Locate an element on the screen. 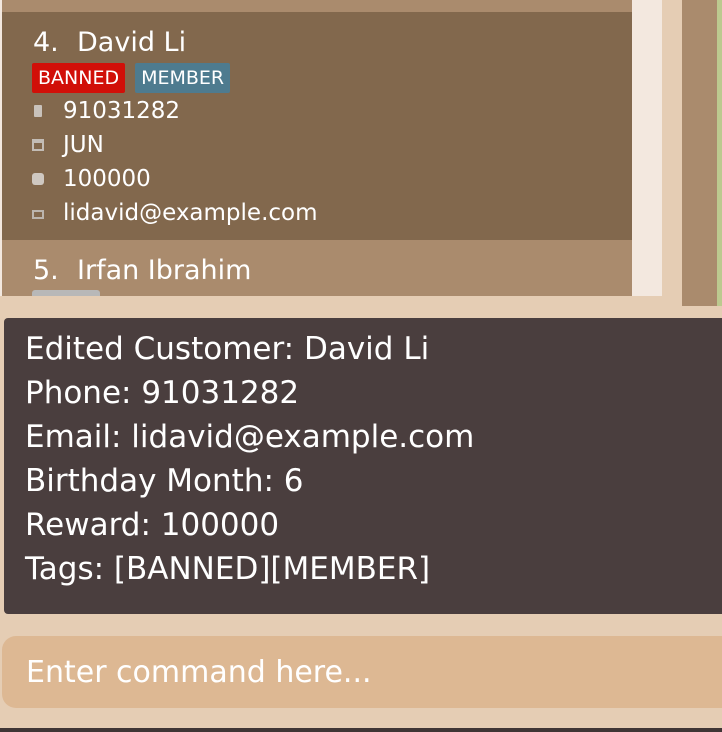  phone-value: 91031282 is located at coordinates (122, 111).